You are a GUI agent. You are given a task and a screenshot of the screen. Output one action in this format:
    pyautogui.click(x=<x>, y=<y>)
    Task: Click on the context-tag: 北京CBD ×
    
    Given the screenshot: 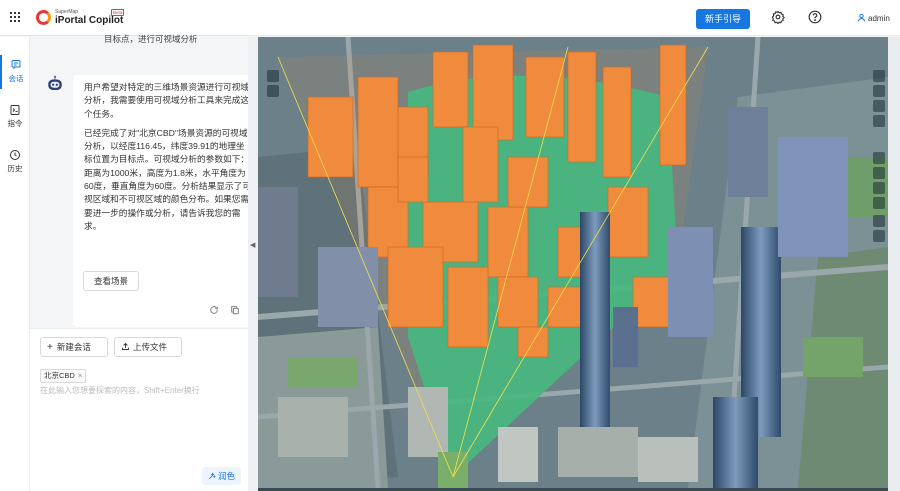 What is the action you would take?
    pyautogui.click(x=63, y=376)
    